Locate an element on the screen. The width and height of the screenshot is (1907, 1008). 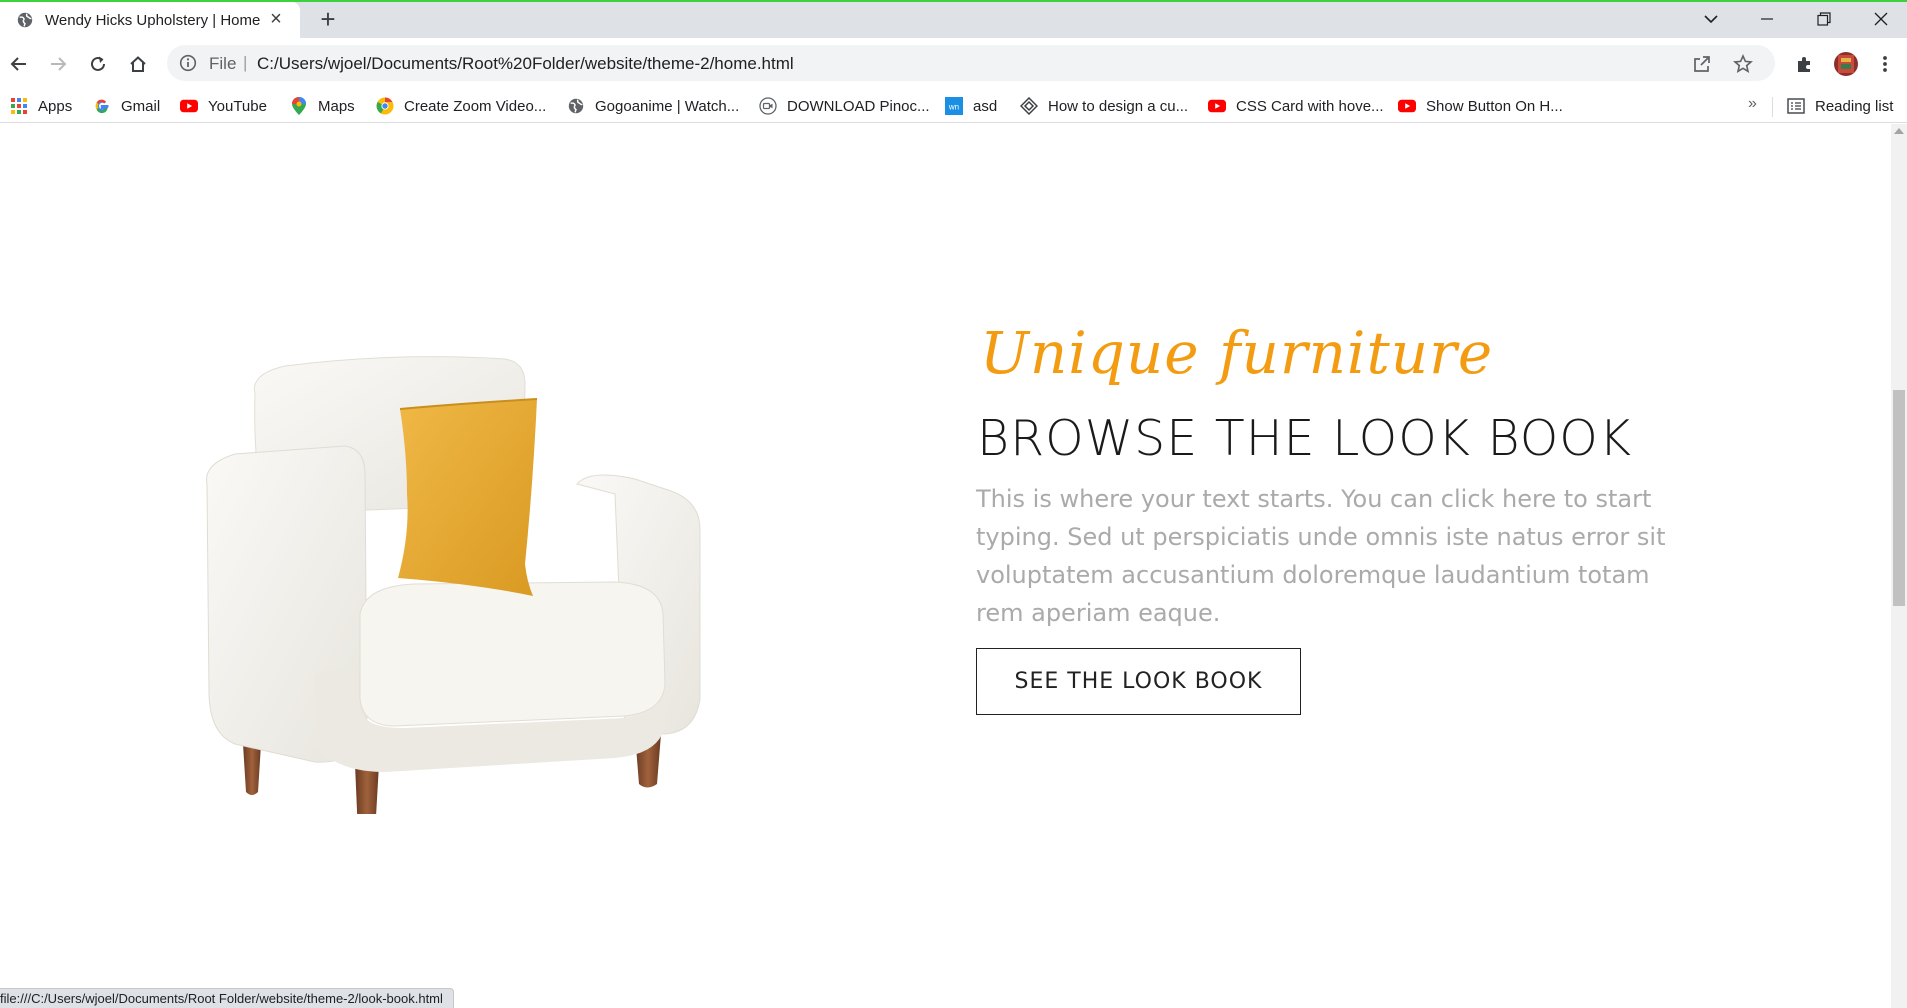
hero-kicker: Unique furniture is located at coordinates (1237, 353).